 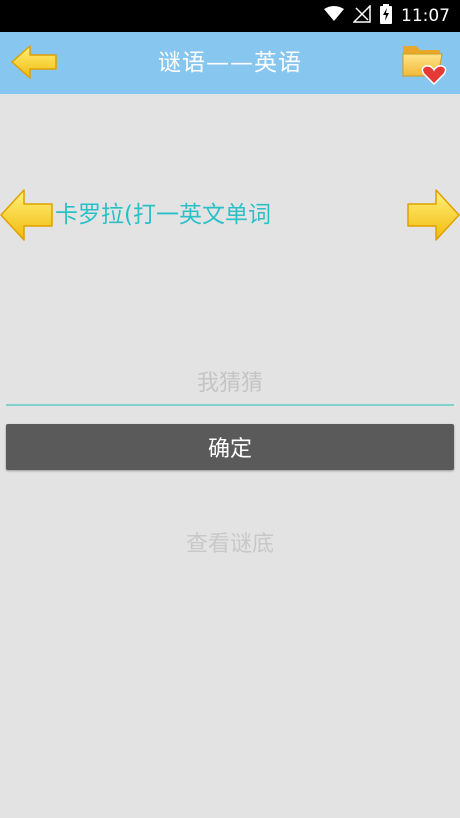 I want to click on status-time: 11:07, so click(x=425, y=16).